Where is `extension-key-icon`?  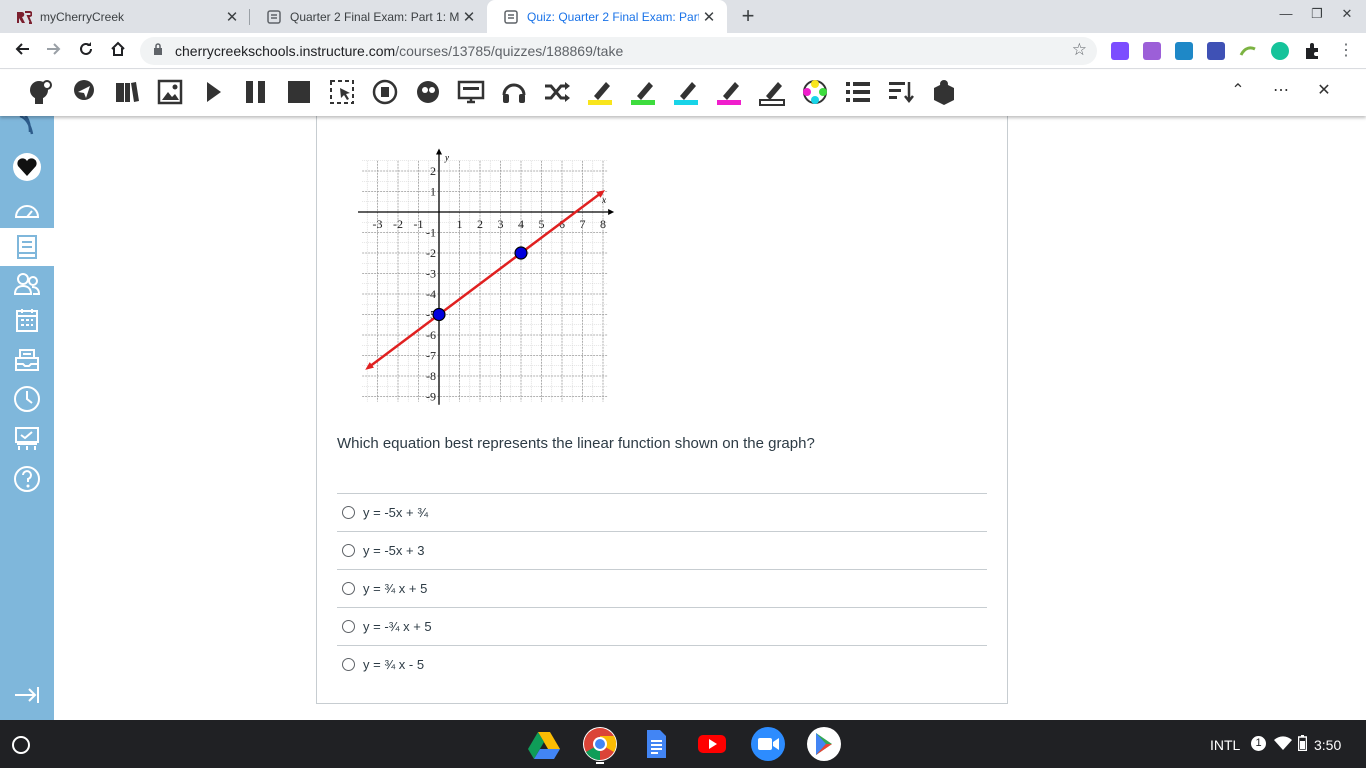 extension-key-icon is located at coordinates (1184, 51).